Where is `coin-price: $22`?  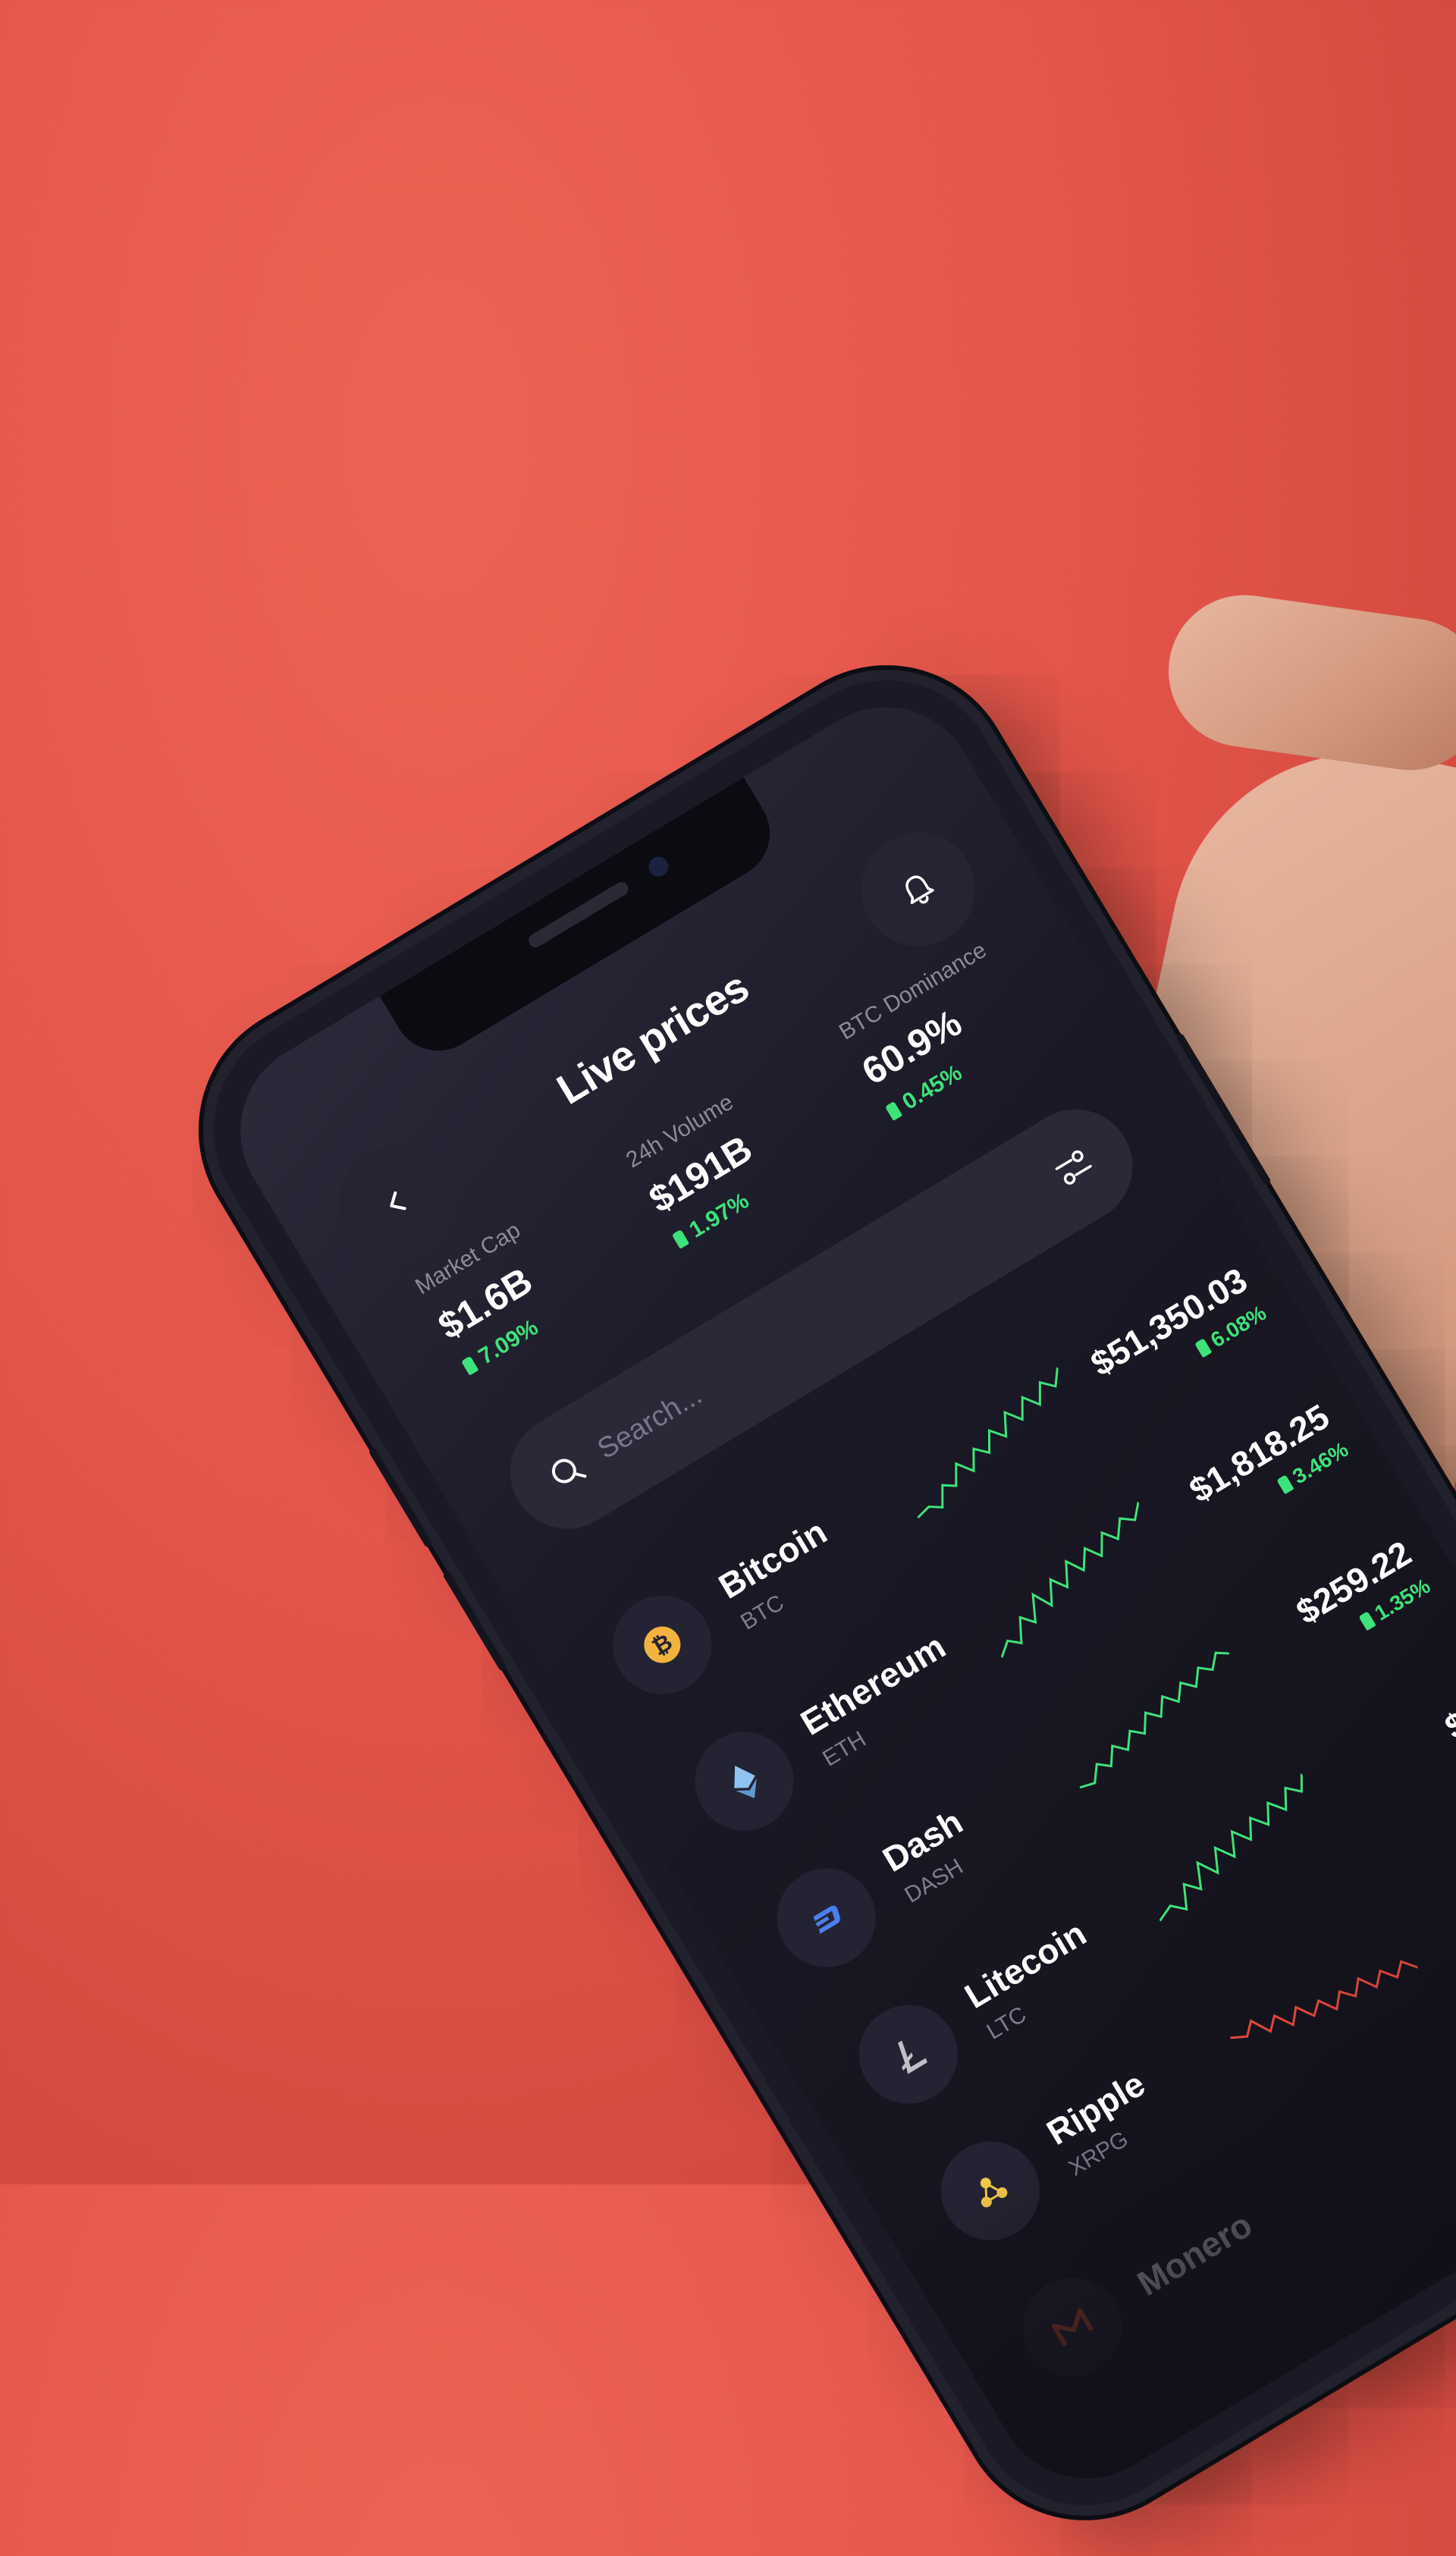 coin-price: $22 is located at coordinates (1447, 1715).